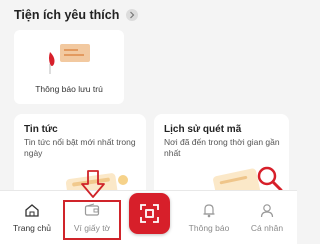 The width and height of the screenshot is (320, 244). What do you see at coordinates (203, 129) in the screenshot?
I see `scan-history-tile-title: Lịch sử quét mã` at bounding box center [203, 129].